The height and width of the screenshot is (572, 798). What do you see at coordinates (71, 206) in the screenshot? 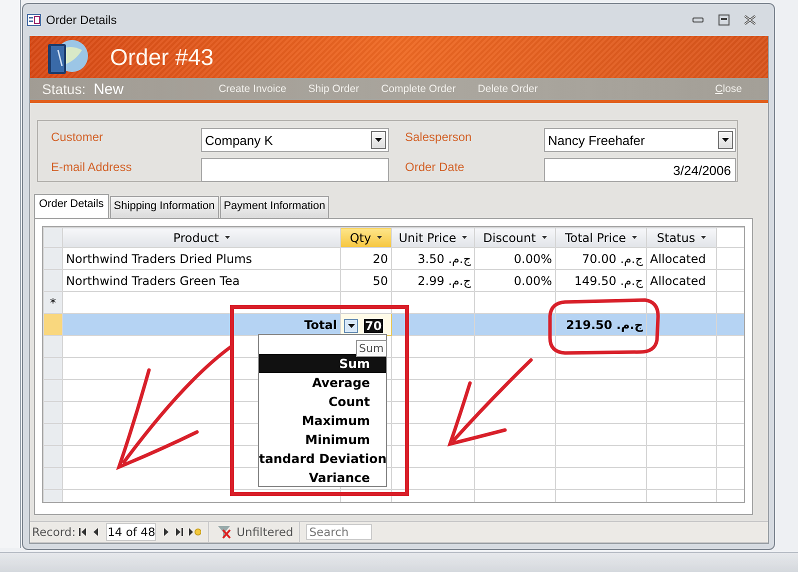
I see `tab: Order Details` at bounding box center [71, 206].